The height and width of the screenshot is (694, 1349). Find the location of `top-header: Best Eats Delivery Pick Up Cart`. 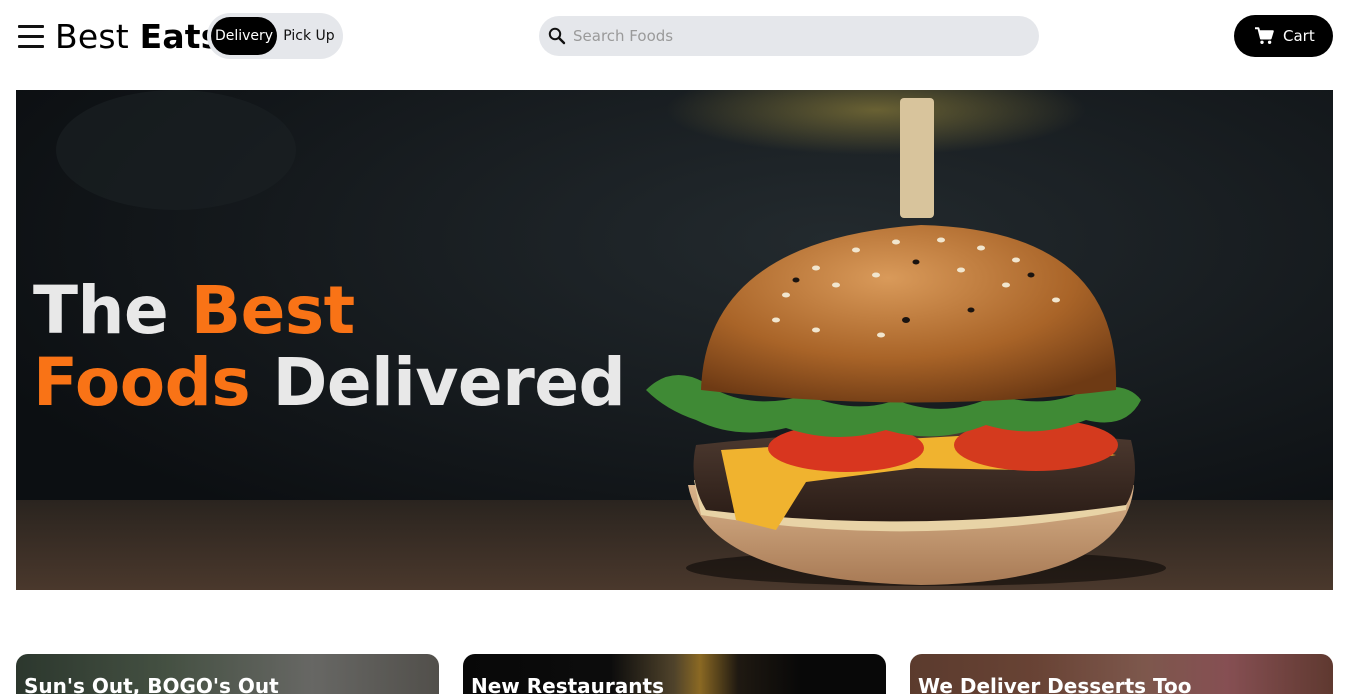

top-header: Best Eats Delivery Pick Up Cart is located at coordinates (674, 38).